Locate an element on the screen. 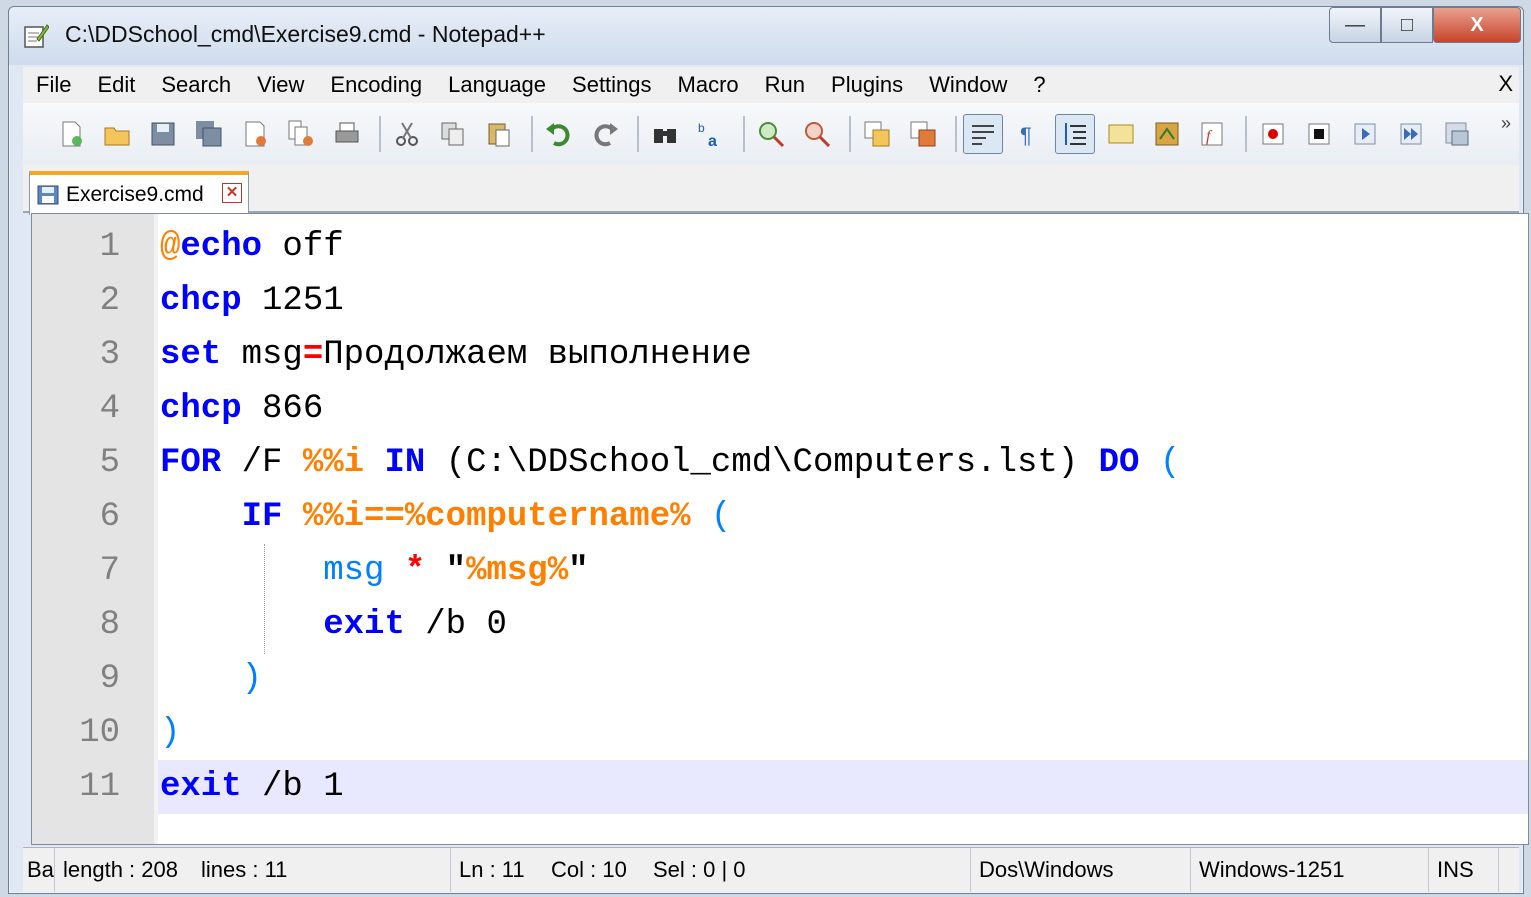 The image size is (1531, 897). doc-map-button is located at coordinates (1167, 134).